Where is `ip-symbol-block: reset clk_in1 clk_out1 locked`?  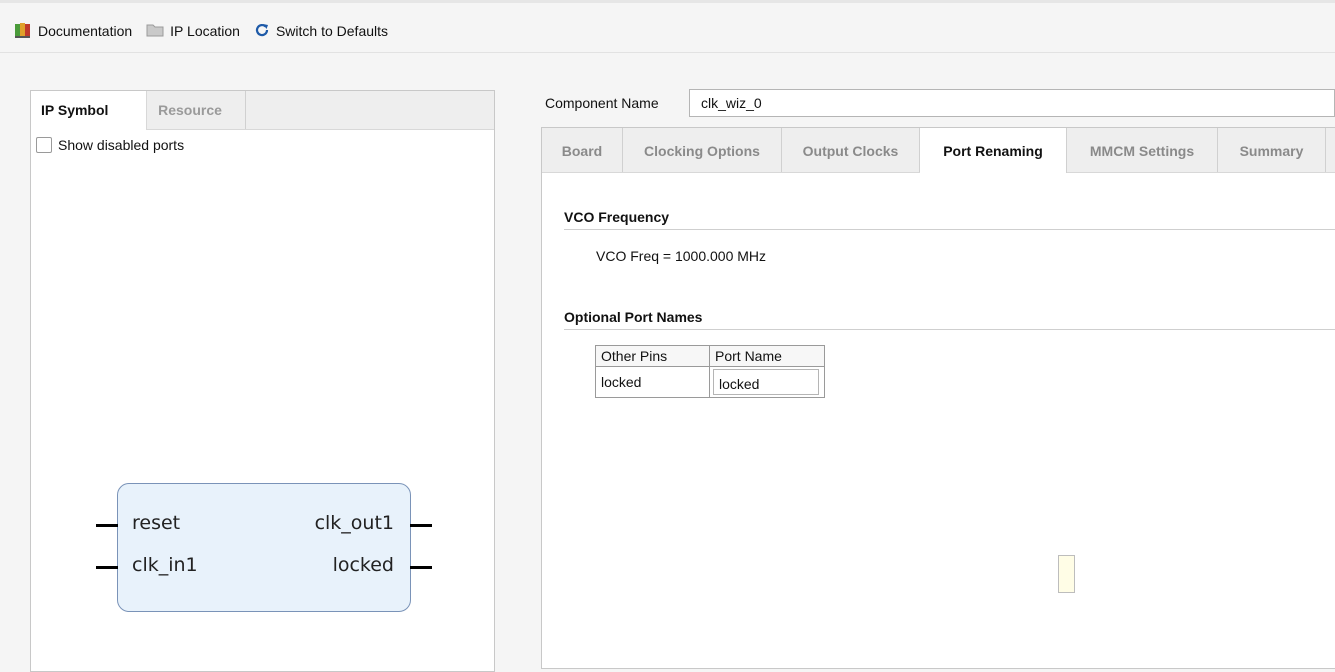
ip-symbol-block: reset clk_in1 clk_out1 locked is located at coordinates (264, 547).